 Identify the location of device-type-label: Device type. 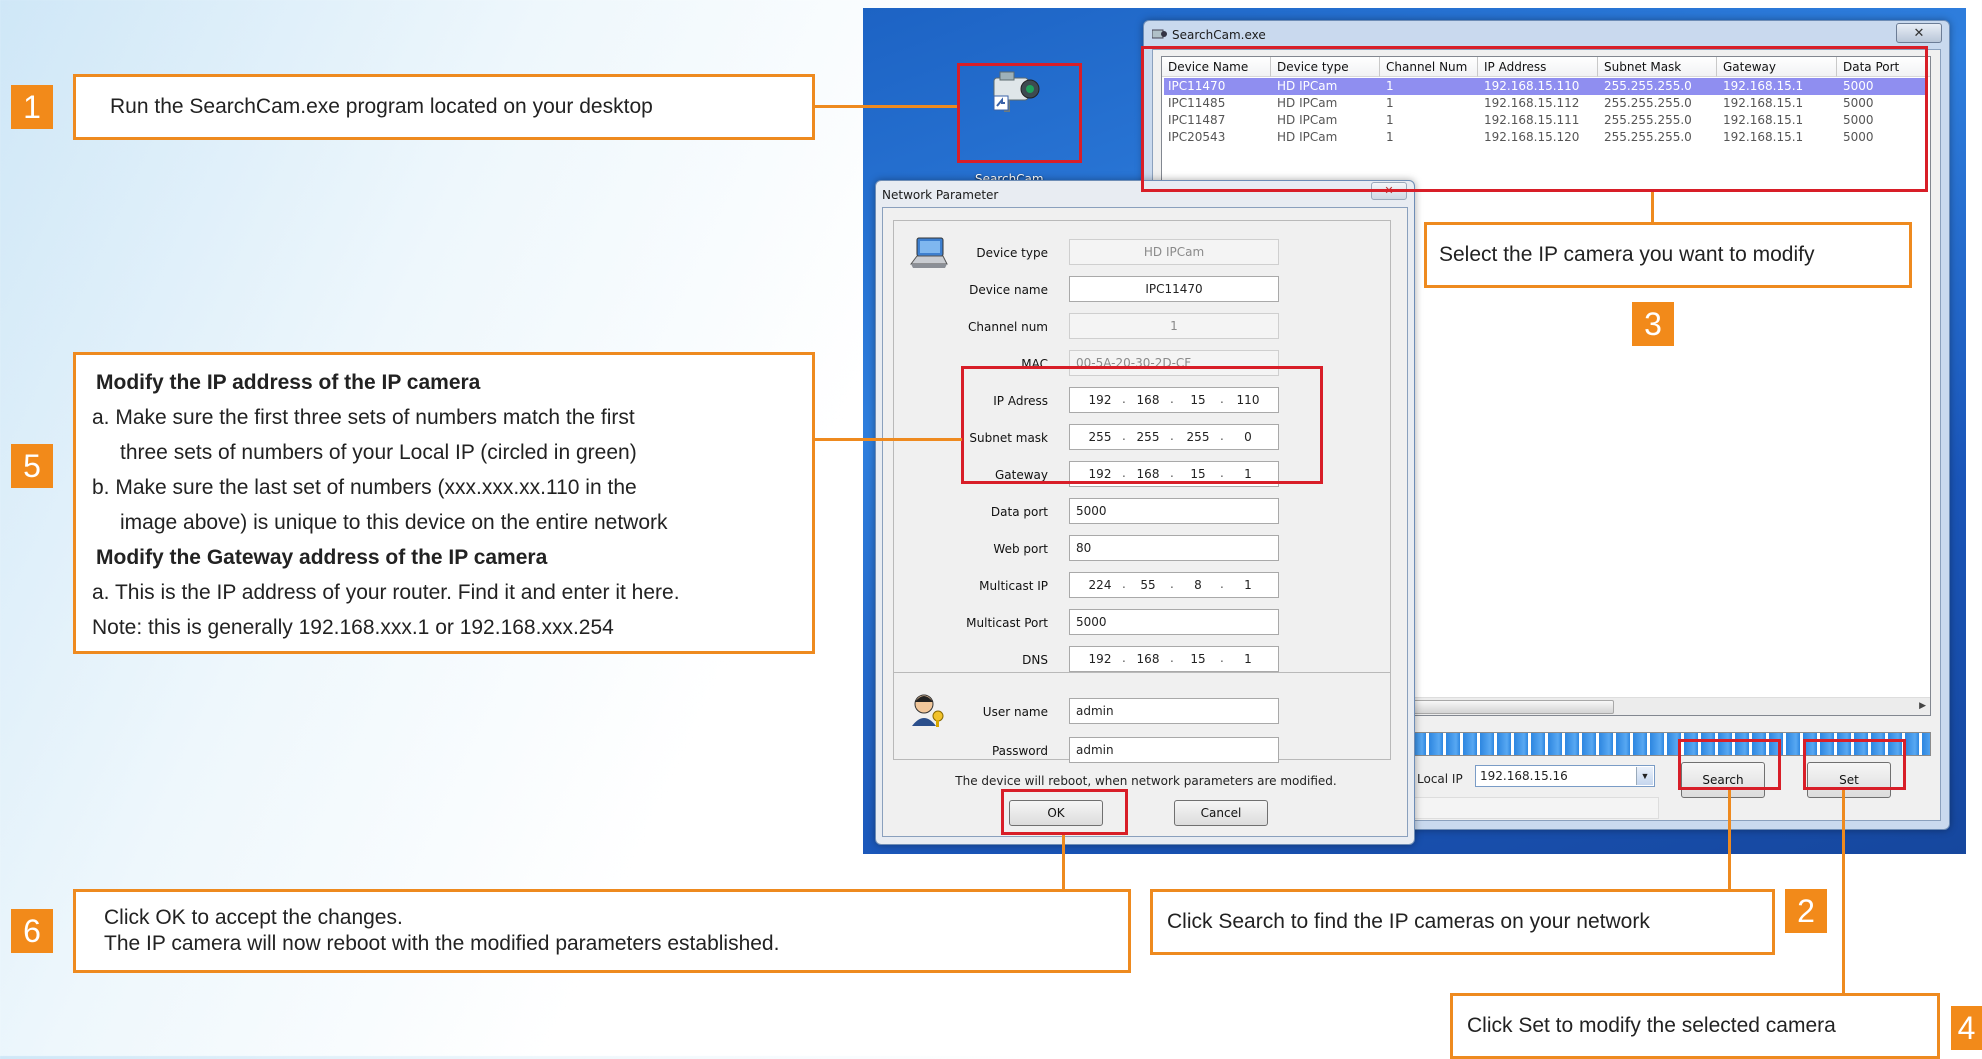
(1012, 253).